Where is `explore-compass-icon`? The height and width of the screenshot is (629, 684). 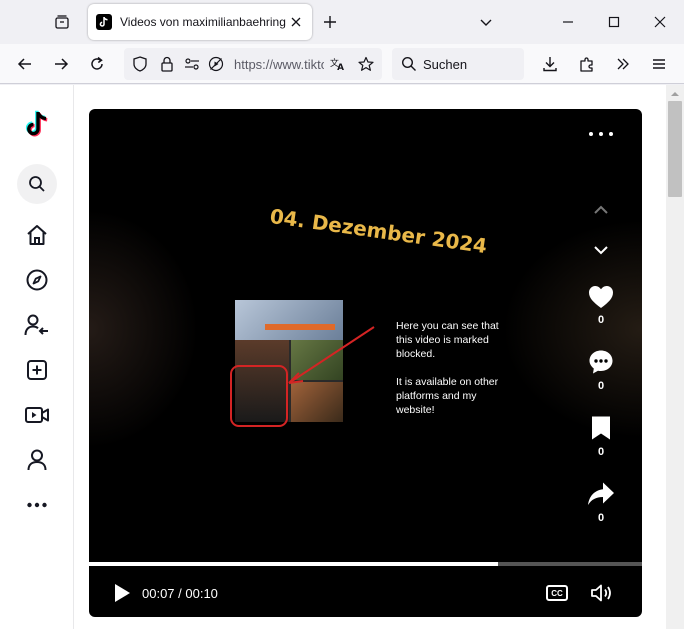 explore-compass-icon is located at coordinates (37, 280).